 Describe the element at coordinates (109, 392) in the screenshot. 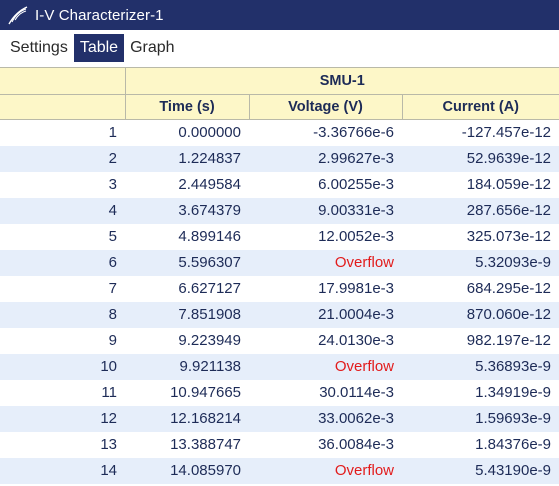

I see `row-index-cell: 11` at that location.